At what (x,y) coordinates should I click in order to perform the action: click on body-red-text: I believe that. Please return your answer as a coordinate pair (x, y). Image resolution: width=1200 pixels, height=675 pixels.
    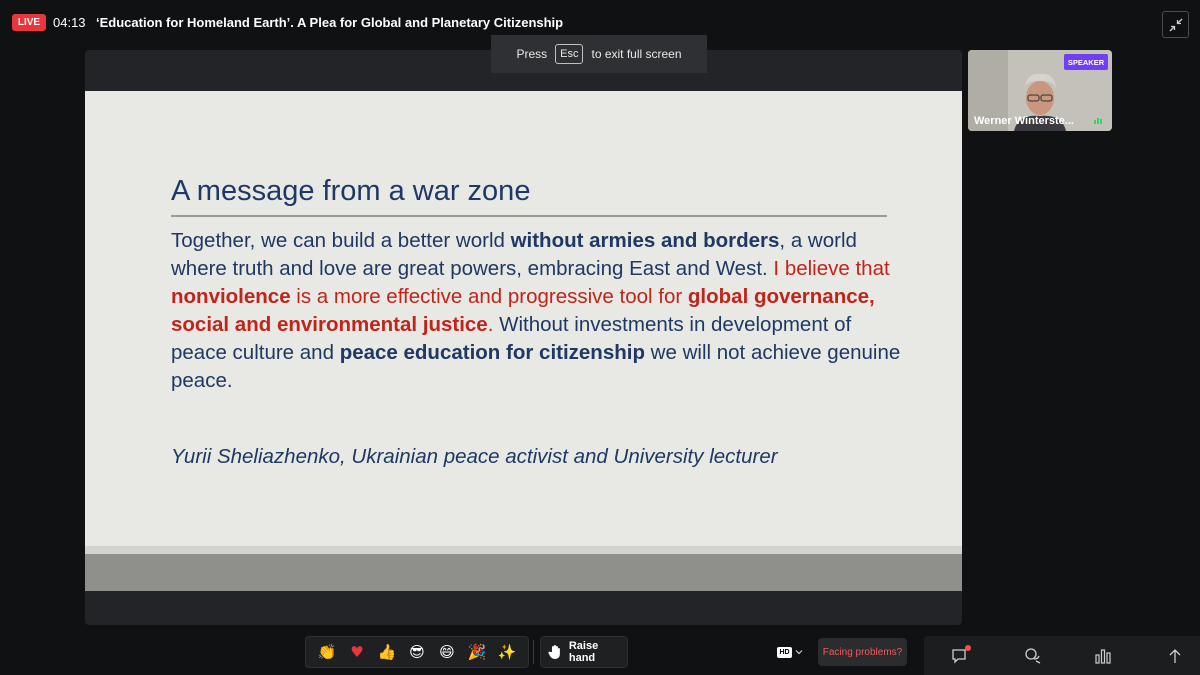
    Looking at the image, I should click on (831, 268).